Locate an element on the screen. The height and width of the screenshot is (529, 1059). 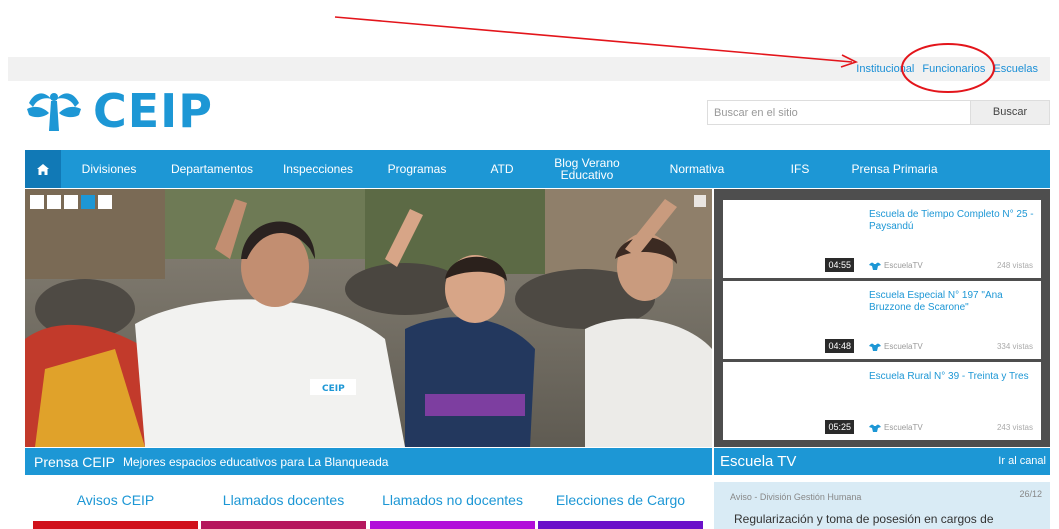
tab-llamados-no-docentes: Llamados no docentes is located at coordinates (452, 500).